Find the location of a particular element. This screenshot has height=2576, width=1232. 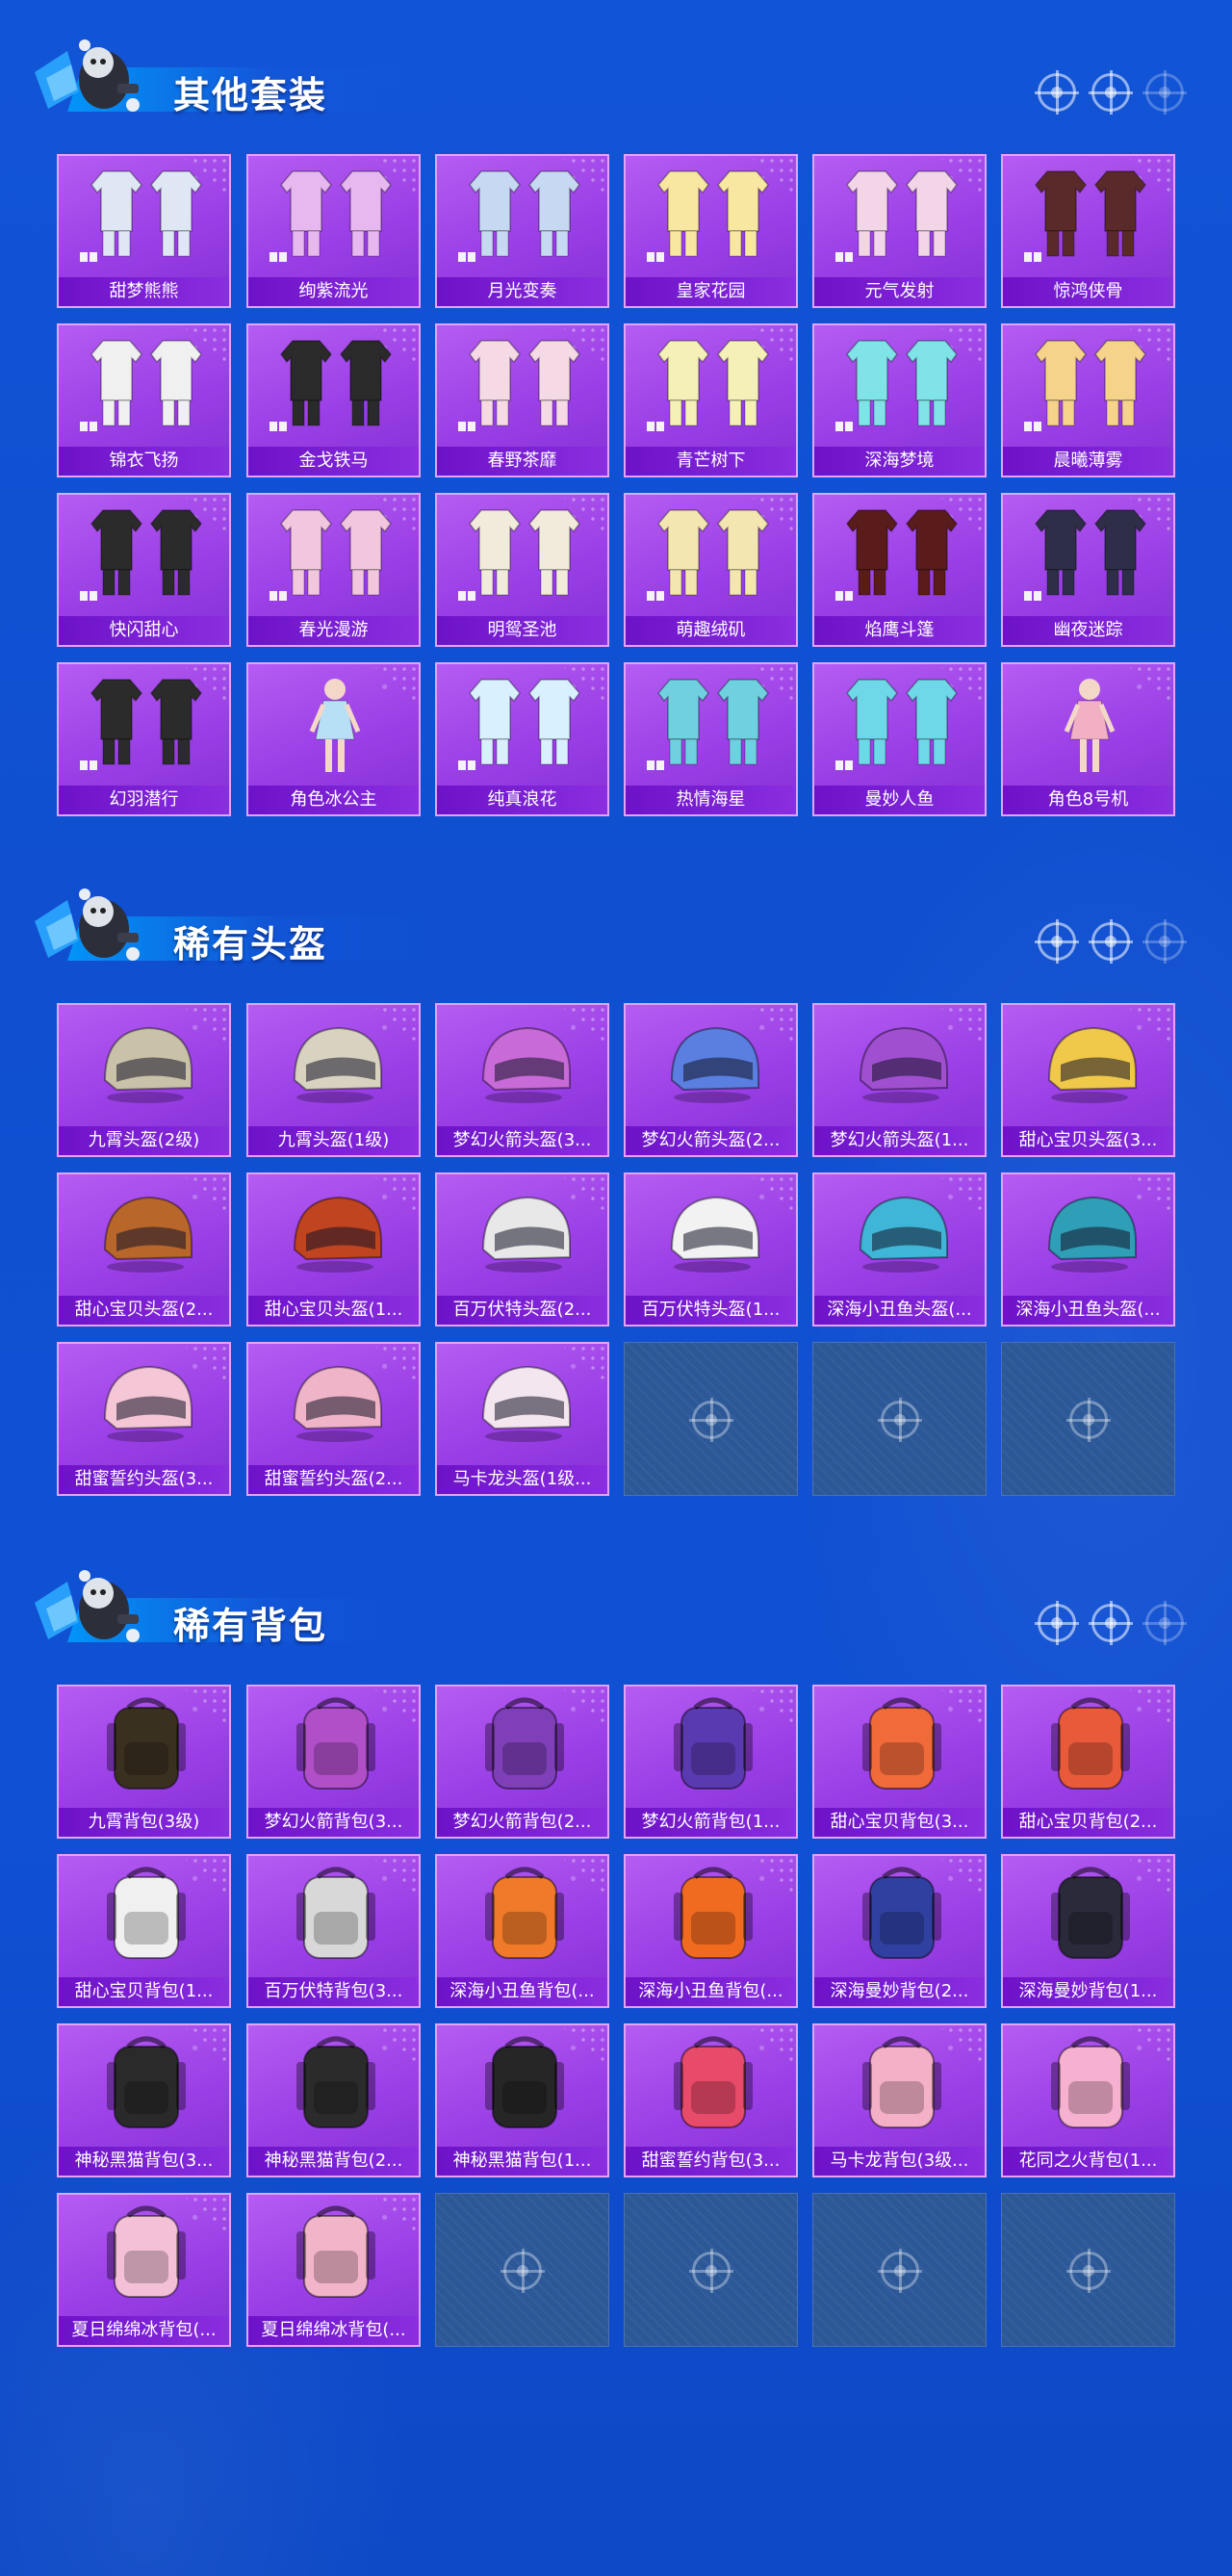

item-card: 春野茶靡 is located at coordinates (522, 400).